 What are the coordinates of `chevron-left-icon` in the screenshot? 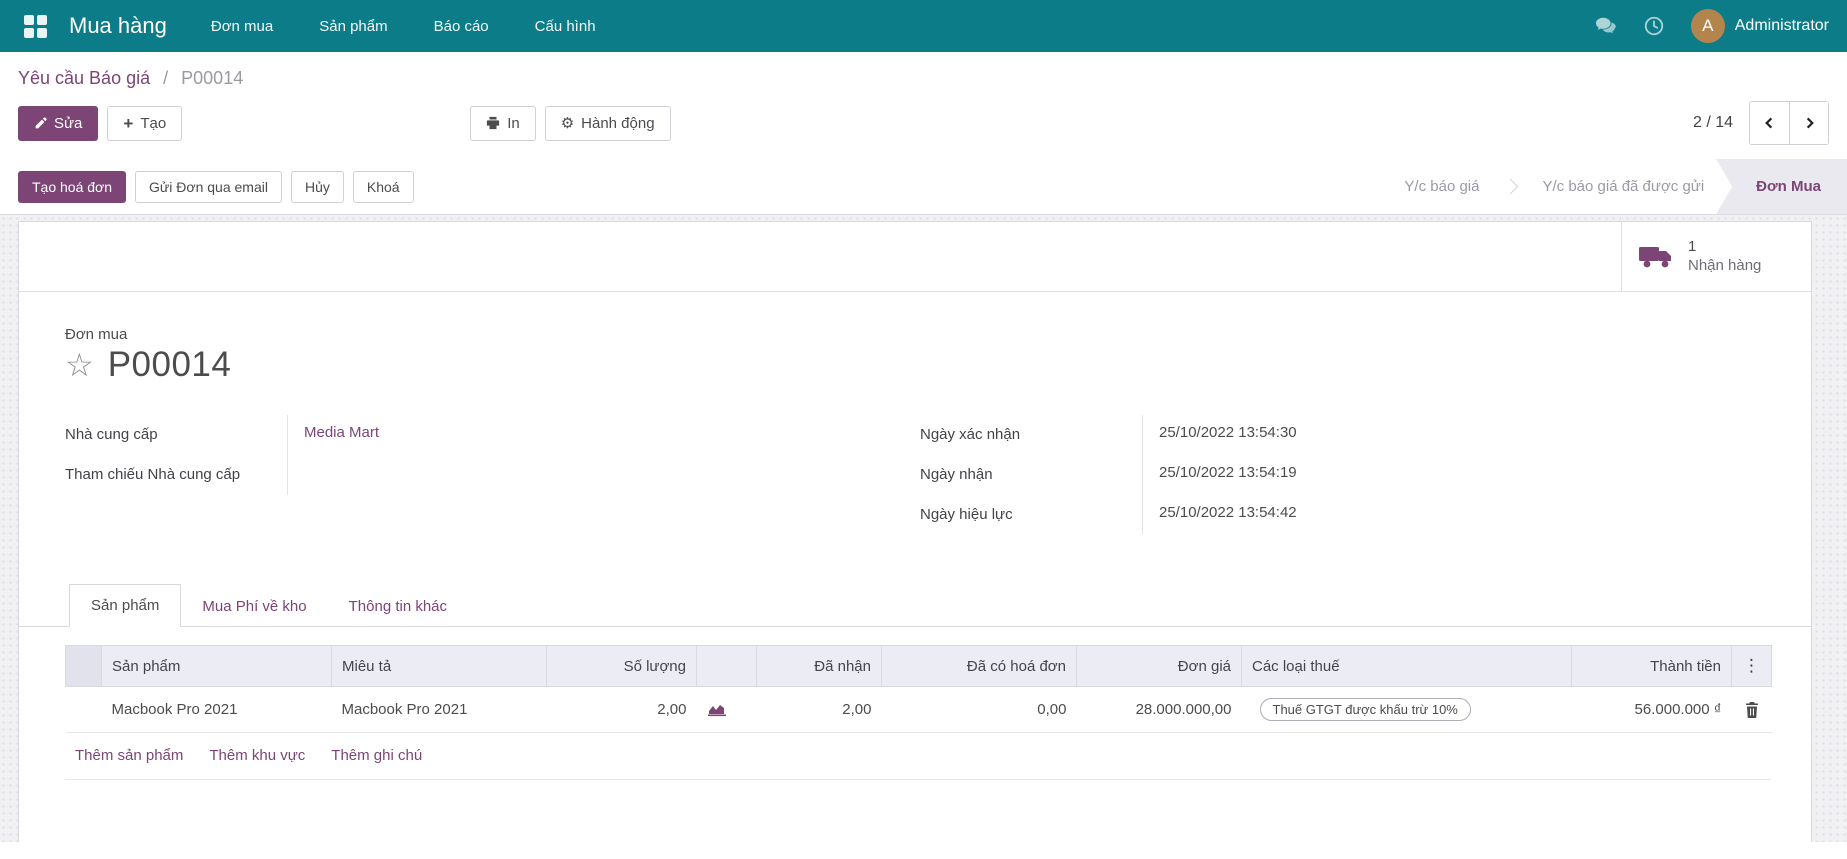 It's located at (1769, 123).